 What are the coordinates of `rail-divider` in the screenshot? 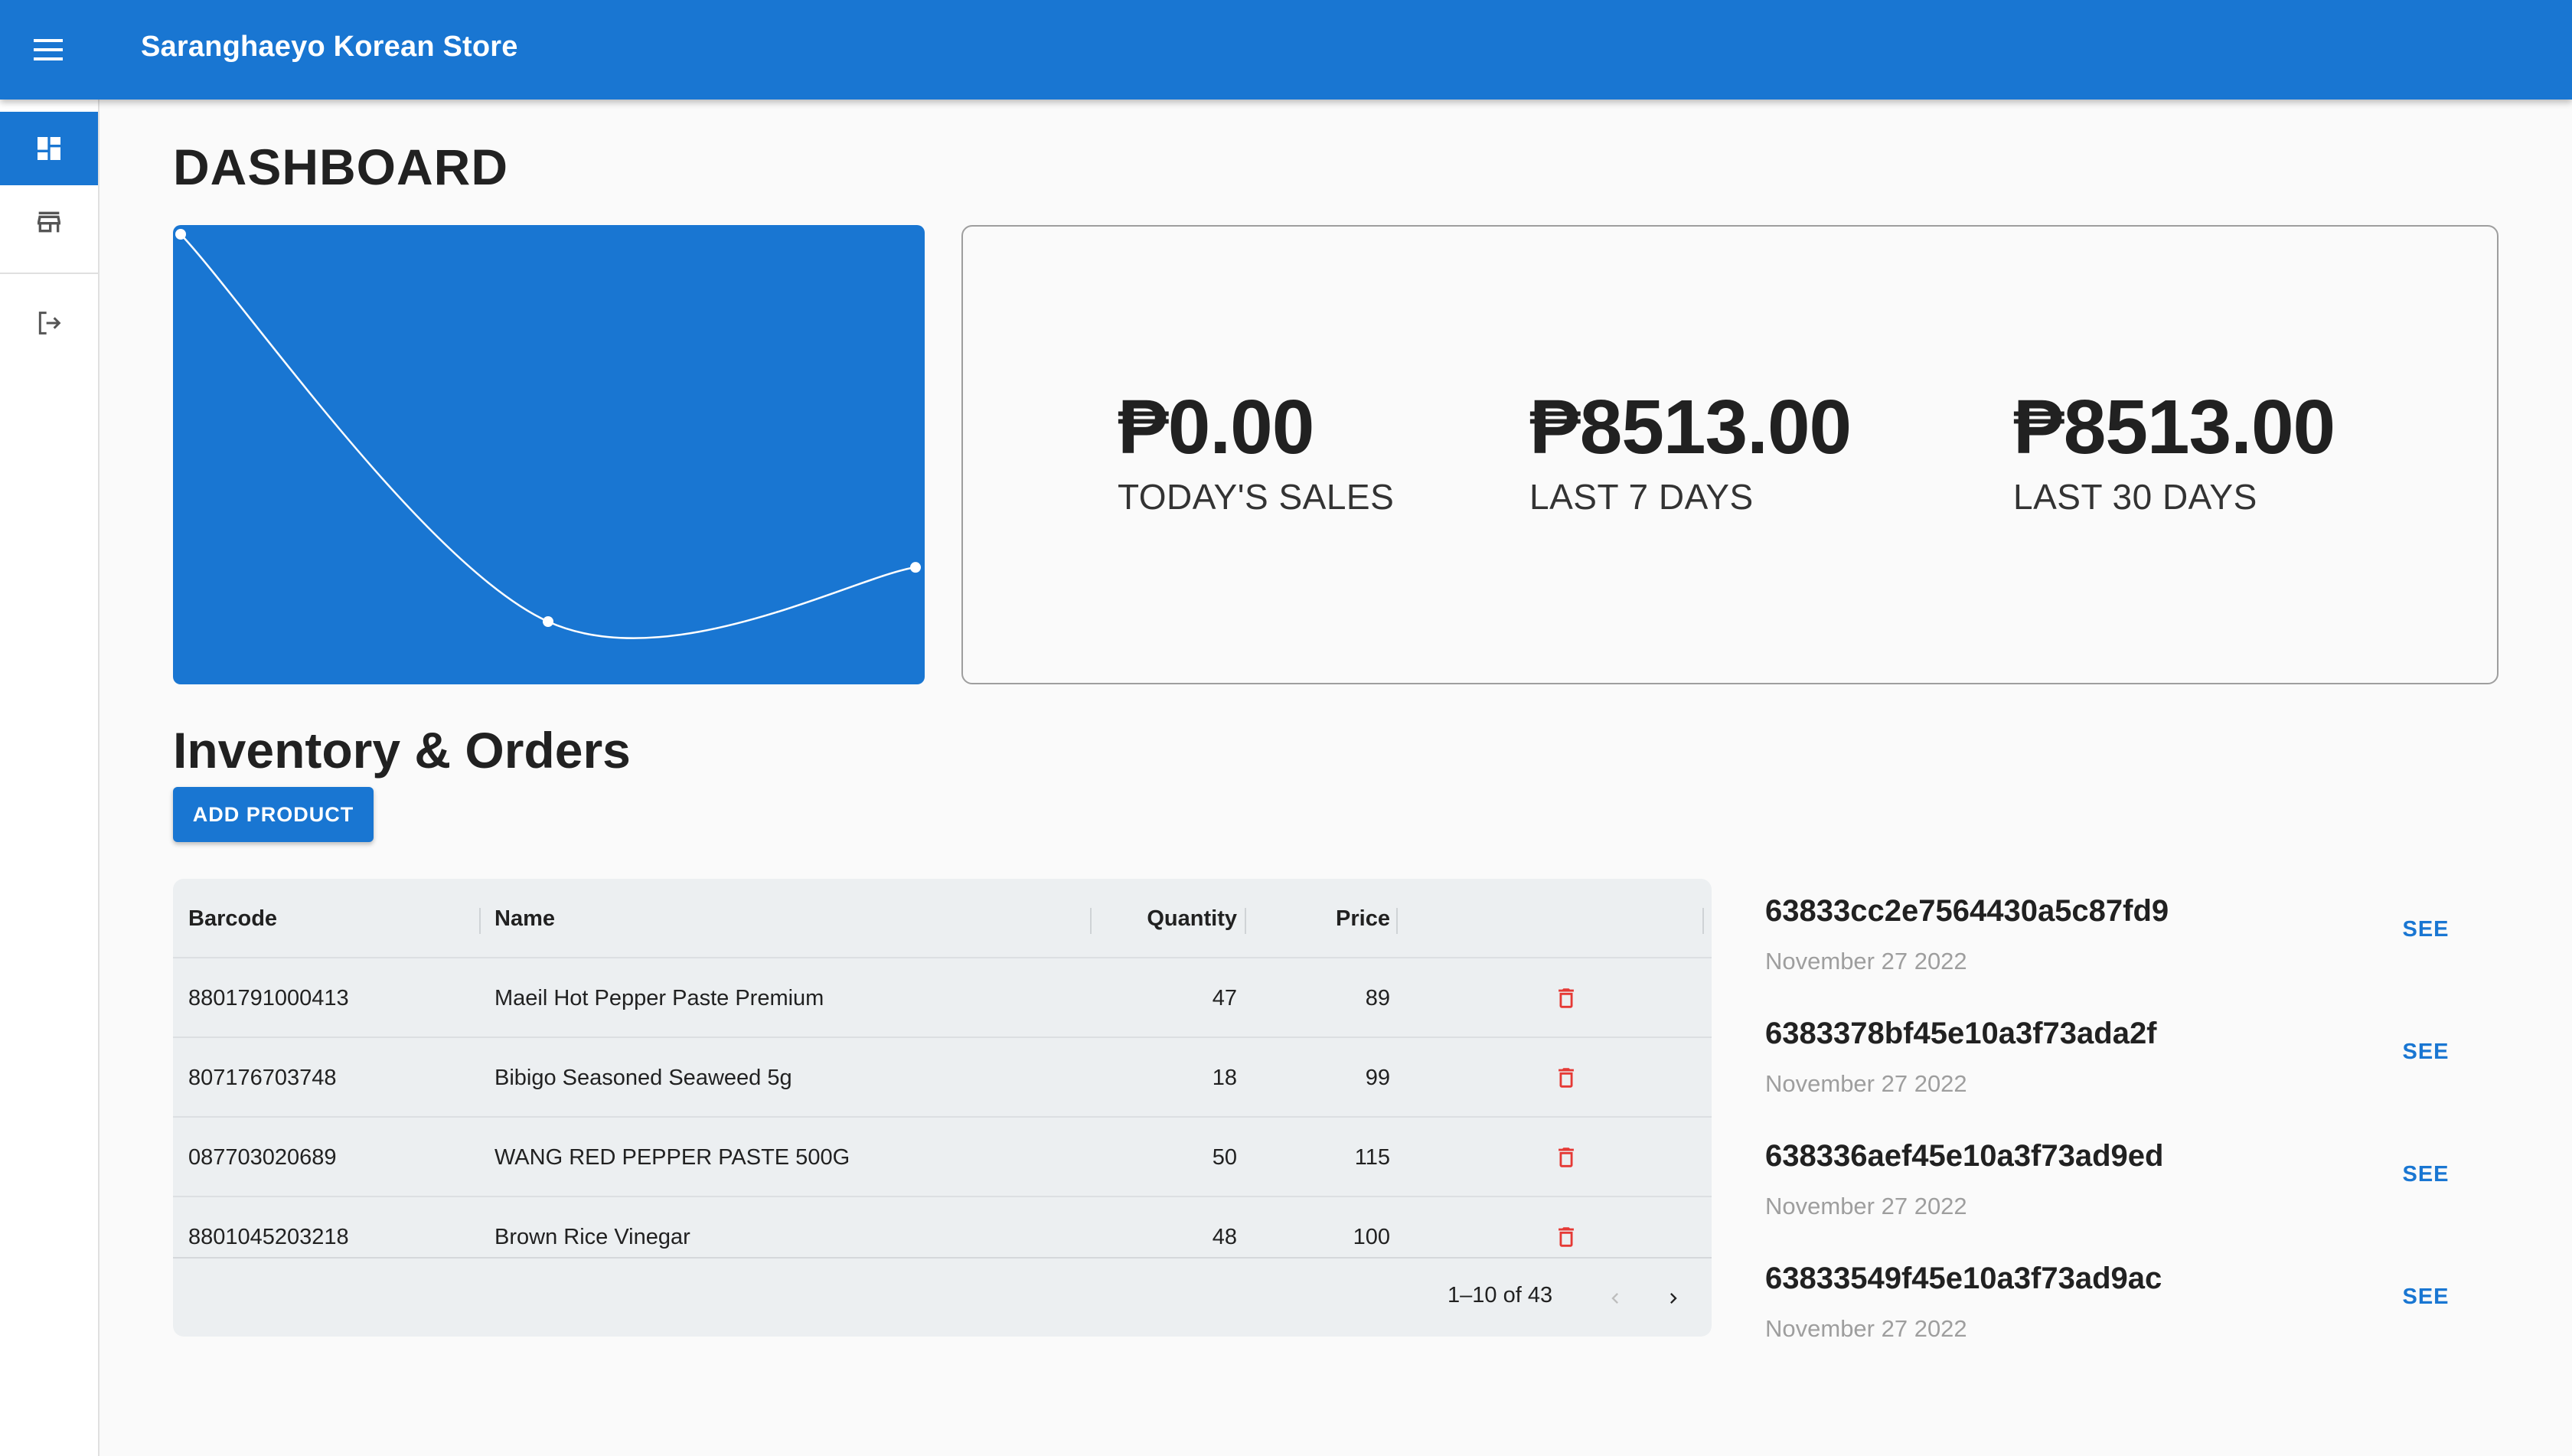 It's located at (49, 273).